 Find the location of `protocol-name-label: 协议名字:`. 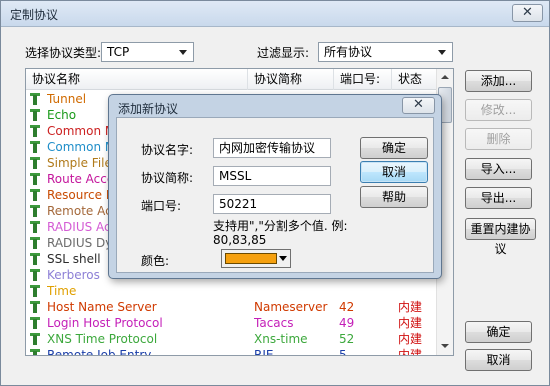

protocol-name-label: 协议名字: is located at coordinates (167, 150).